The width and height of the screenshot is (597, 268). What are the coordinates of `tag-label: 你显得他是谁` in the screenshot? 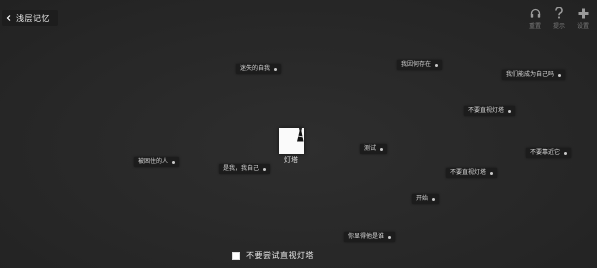 It's located at (366, 236).